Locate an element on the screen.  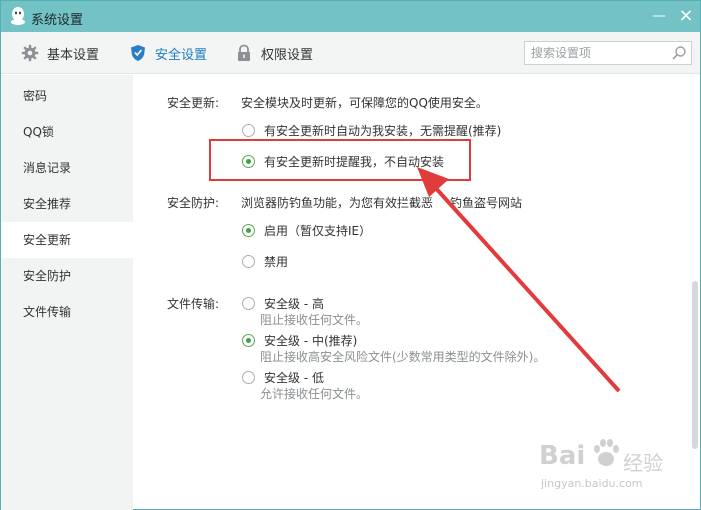
sidebar-item-file-transfer: 文件传输 is located at coordinates (67, 312).